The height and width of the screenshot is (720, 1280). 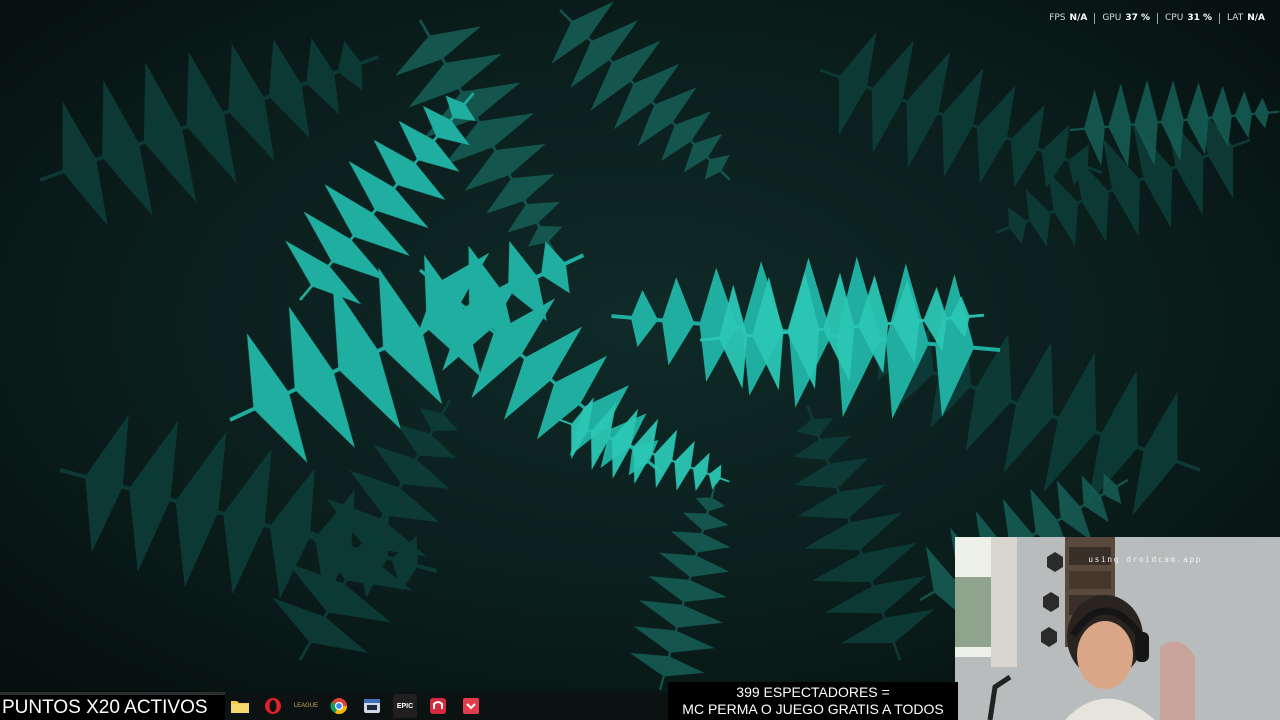 I want to click on gpu-label: GPU, so click(x=1112, y=18).